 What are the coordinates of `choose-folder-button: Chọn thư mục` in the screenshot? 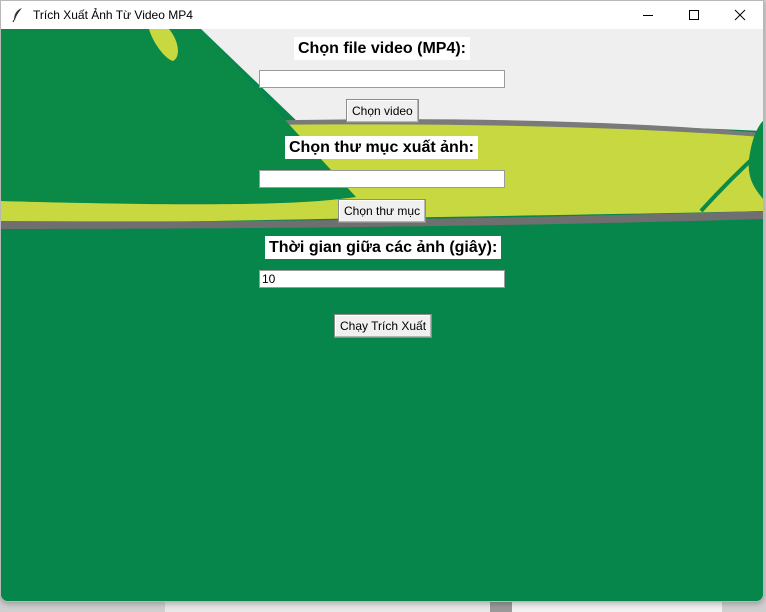 It's located at (382, 211).